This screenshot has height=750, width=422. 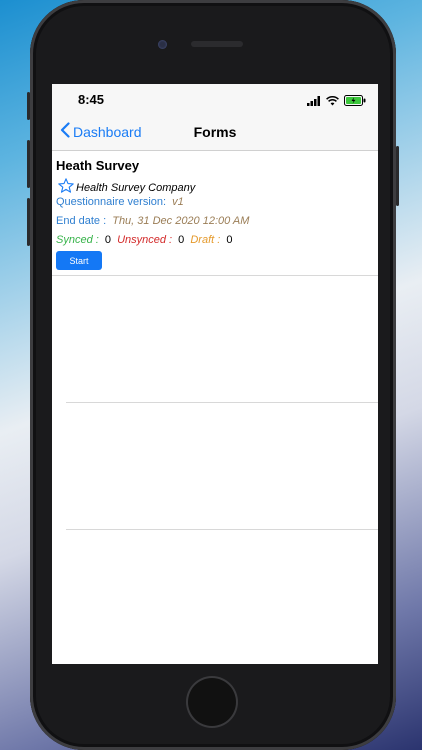 I want to click on wifi-icon, so click(x=332, y=102).